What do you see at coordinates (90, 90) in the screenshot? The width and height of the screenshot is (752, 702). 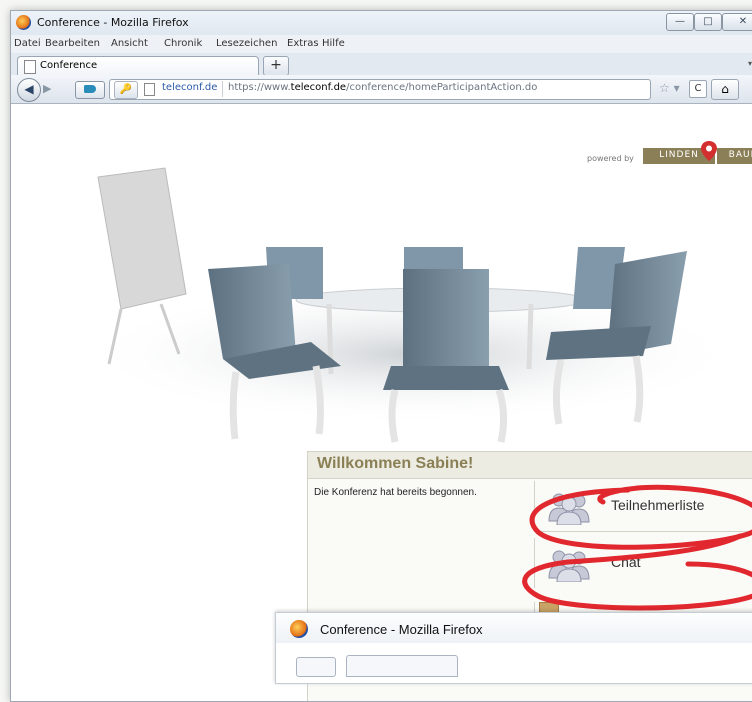 I see `bookmark-toolbar-icon` at bounding box center [90, 90].